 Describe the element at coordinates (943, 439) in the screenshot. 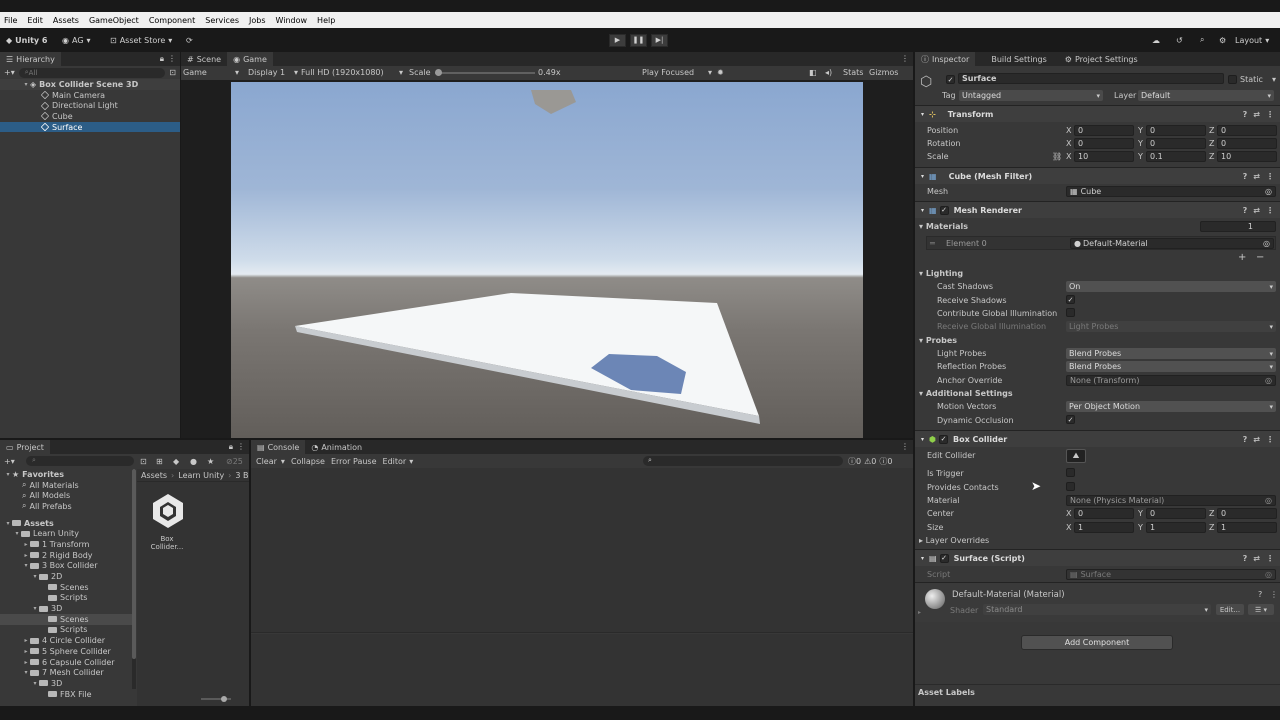

I see `box-collider-enabled-checkbox: ✓` at that location.